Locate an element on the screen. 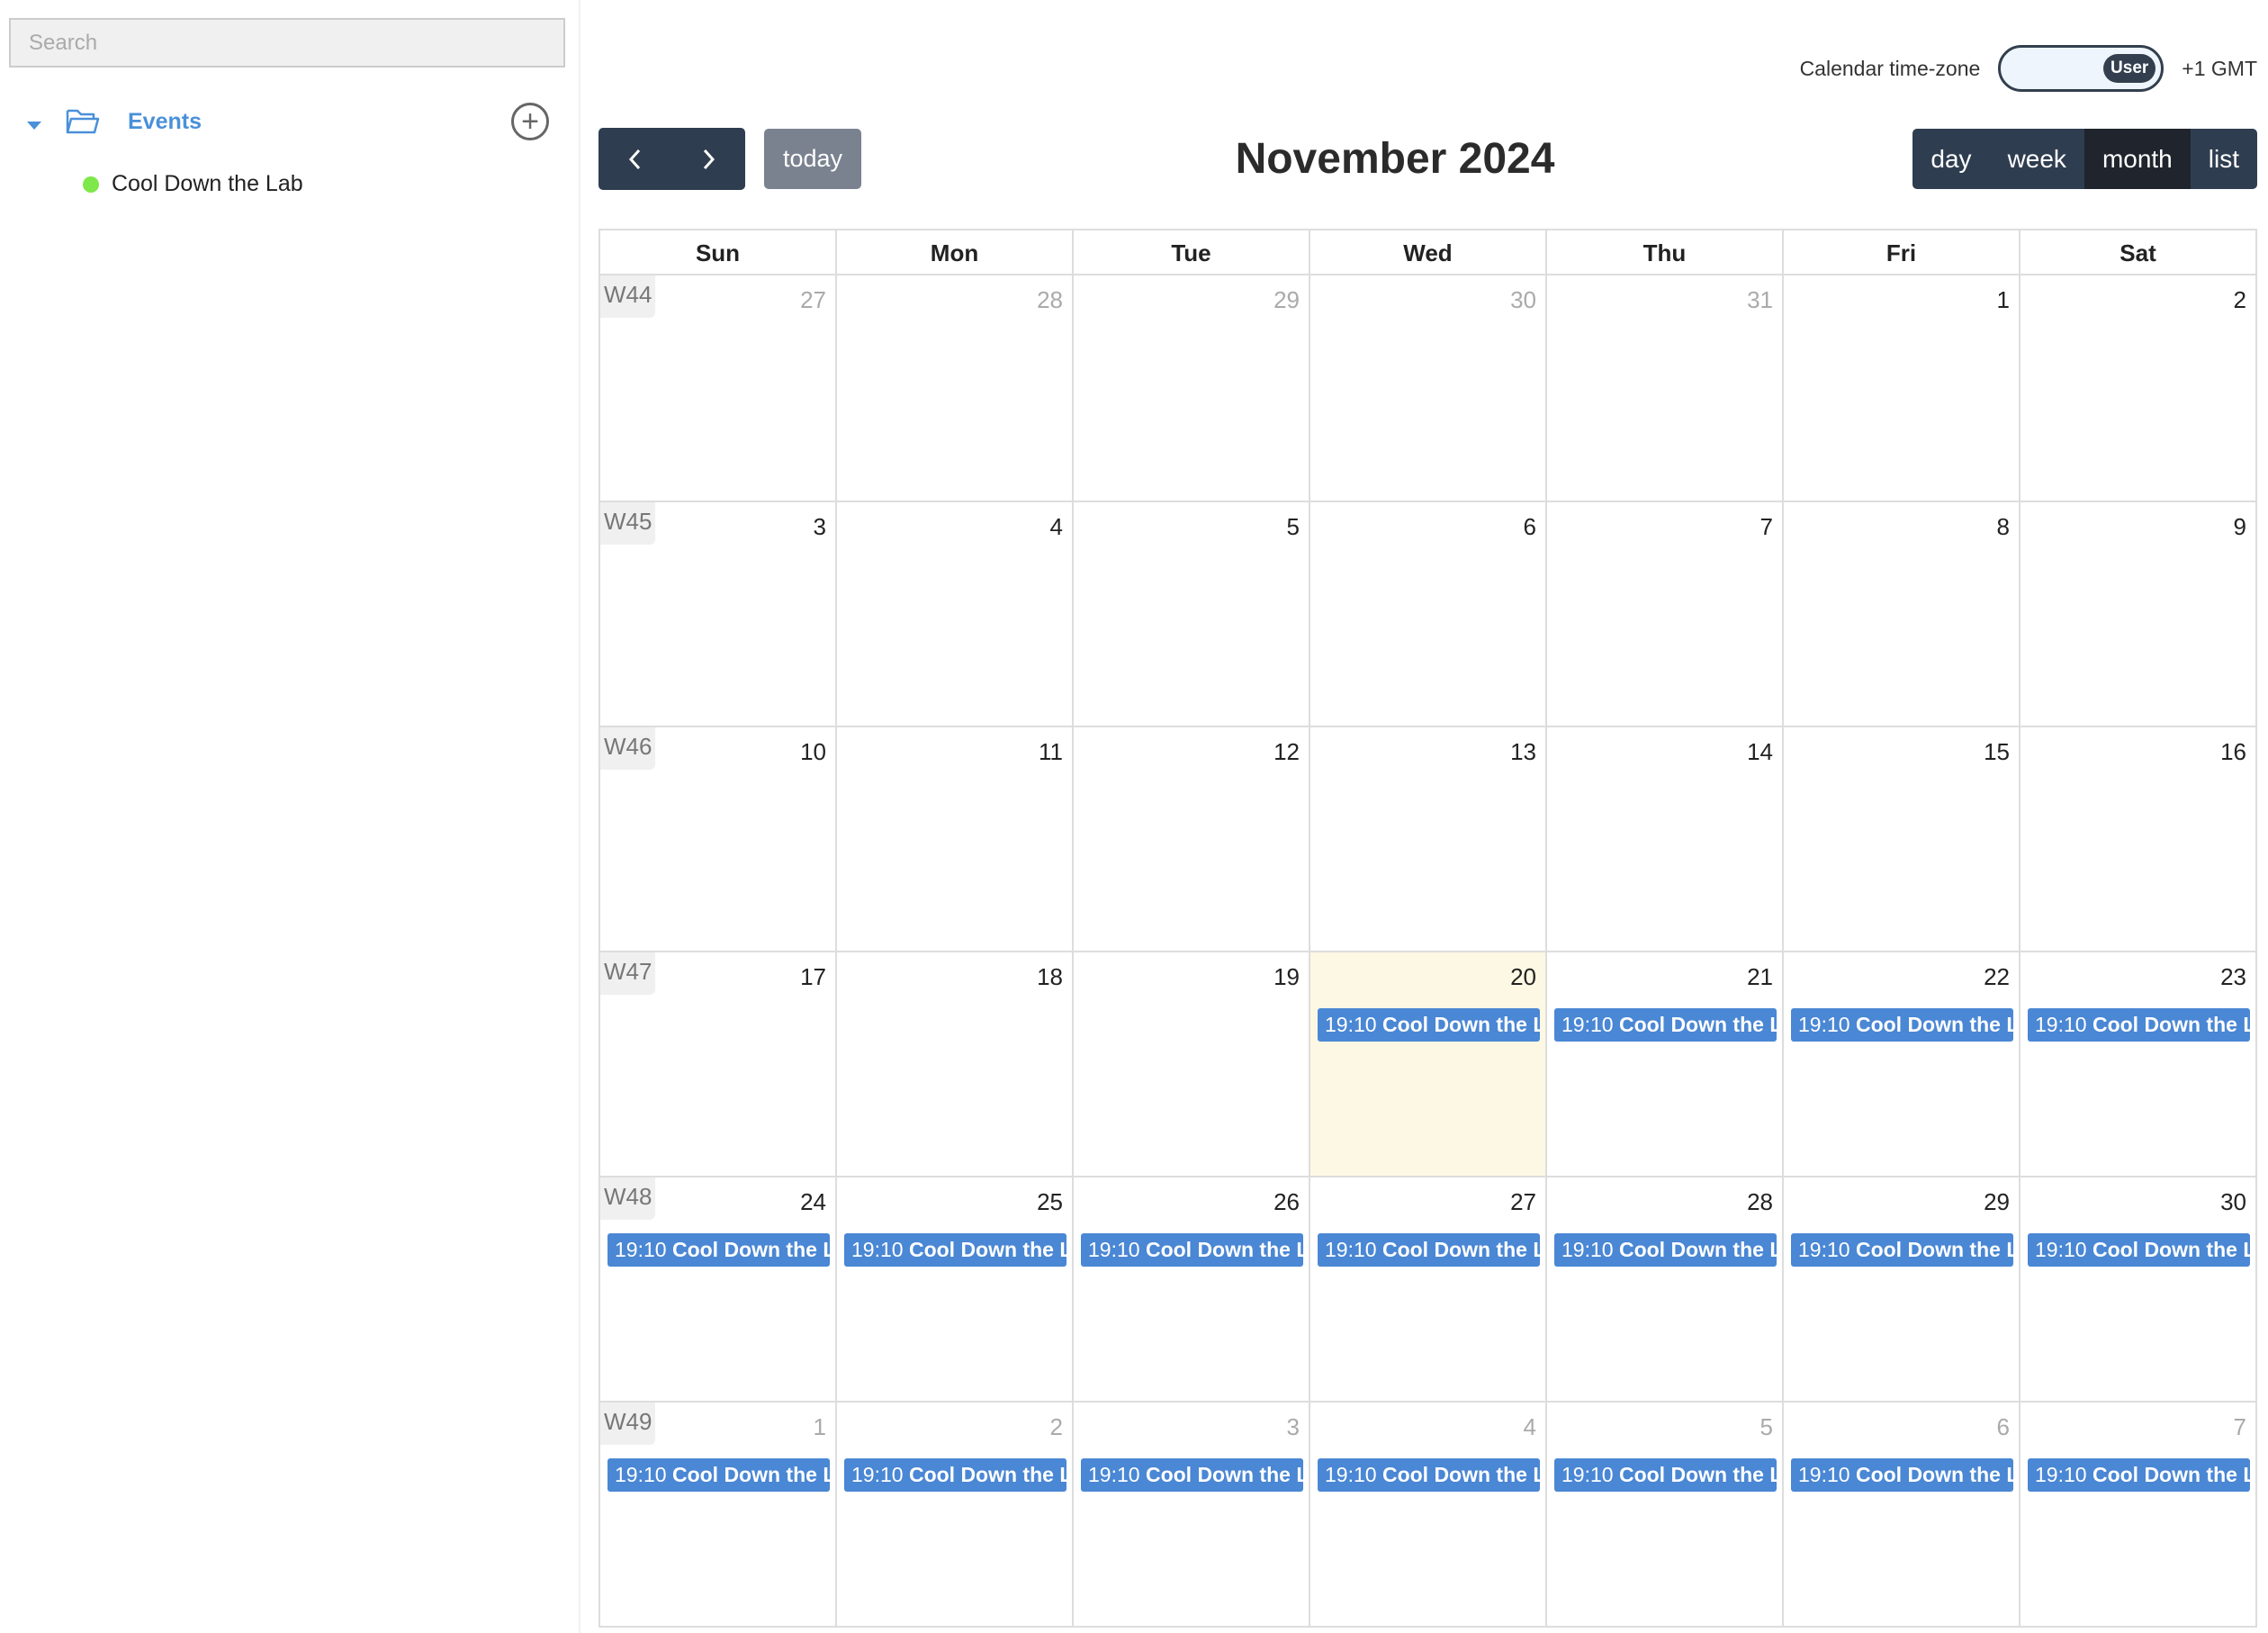 This screenshot has height=1633, width=2268. day-number: 1 is located at coordinates (2004, 300).